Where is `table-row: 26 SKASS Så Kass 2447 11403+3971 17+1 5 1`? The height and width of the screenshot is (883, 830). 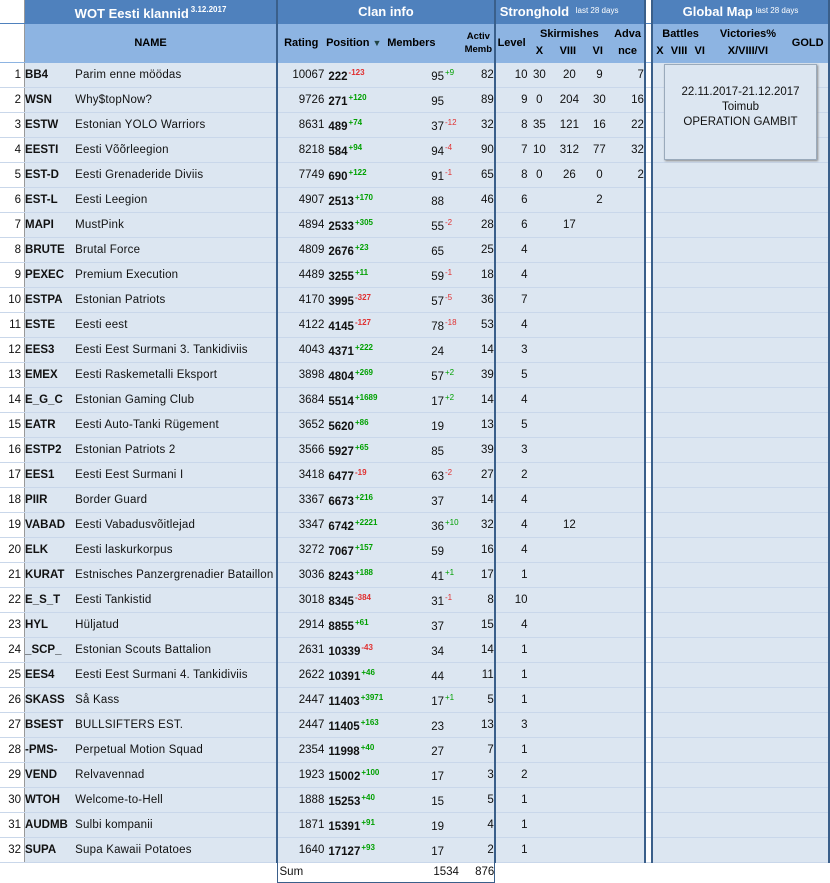
table-row: 26 SKASS Så Kass 2447 11403+3971 17+1 5 1 is located at coordinates (415, 700).